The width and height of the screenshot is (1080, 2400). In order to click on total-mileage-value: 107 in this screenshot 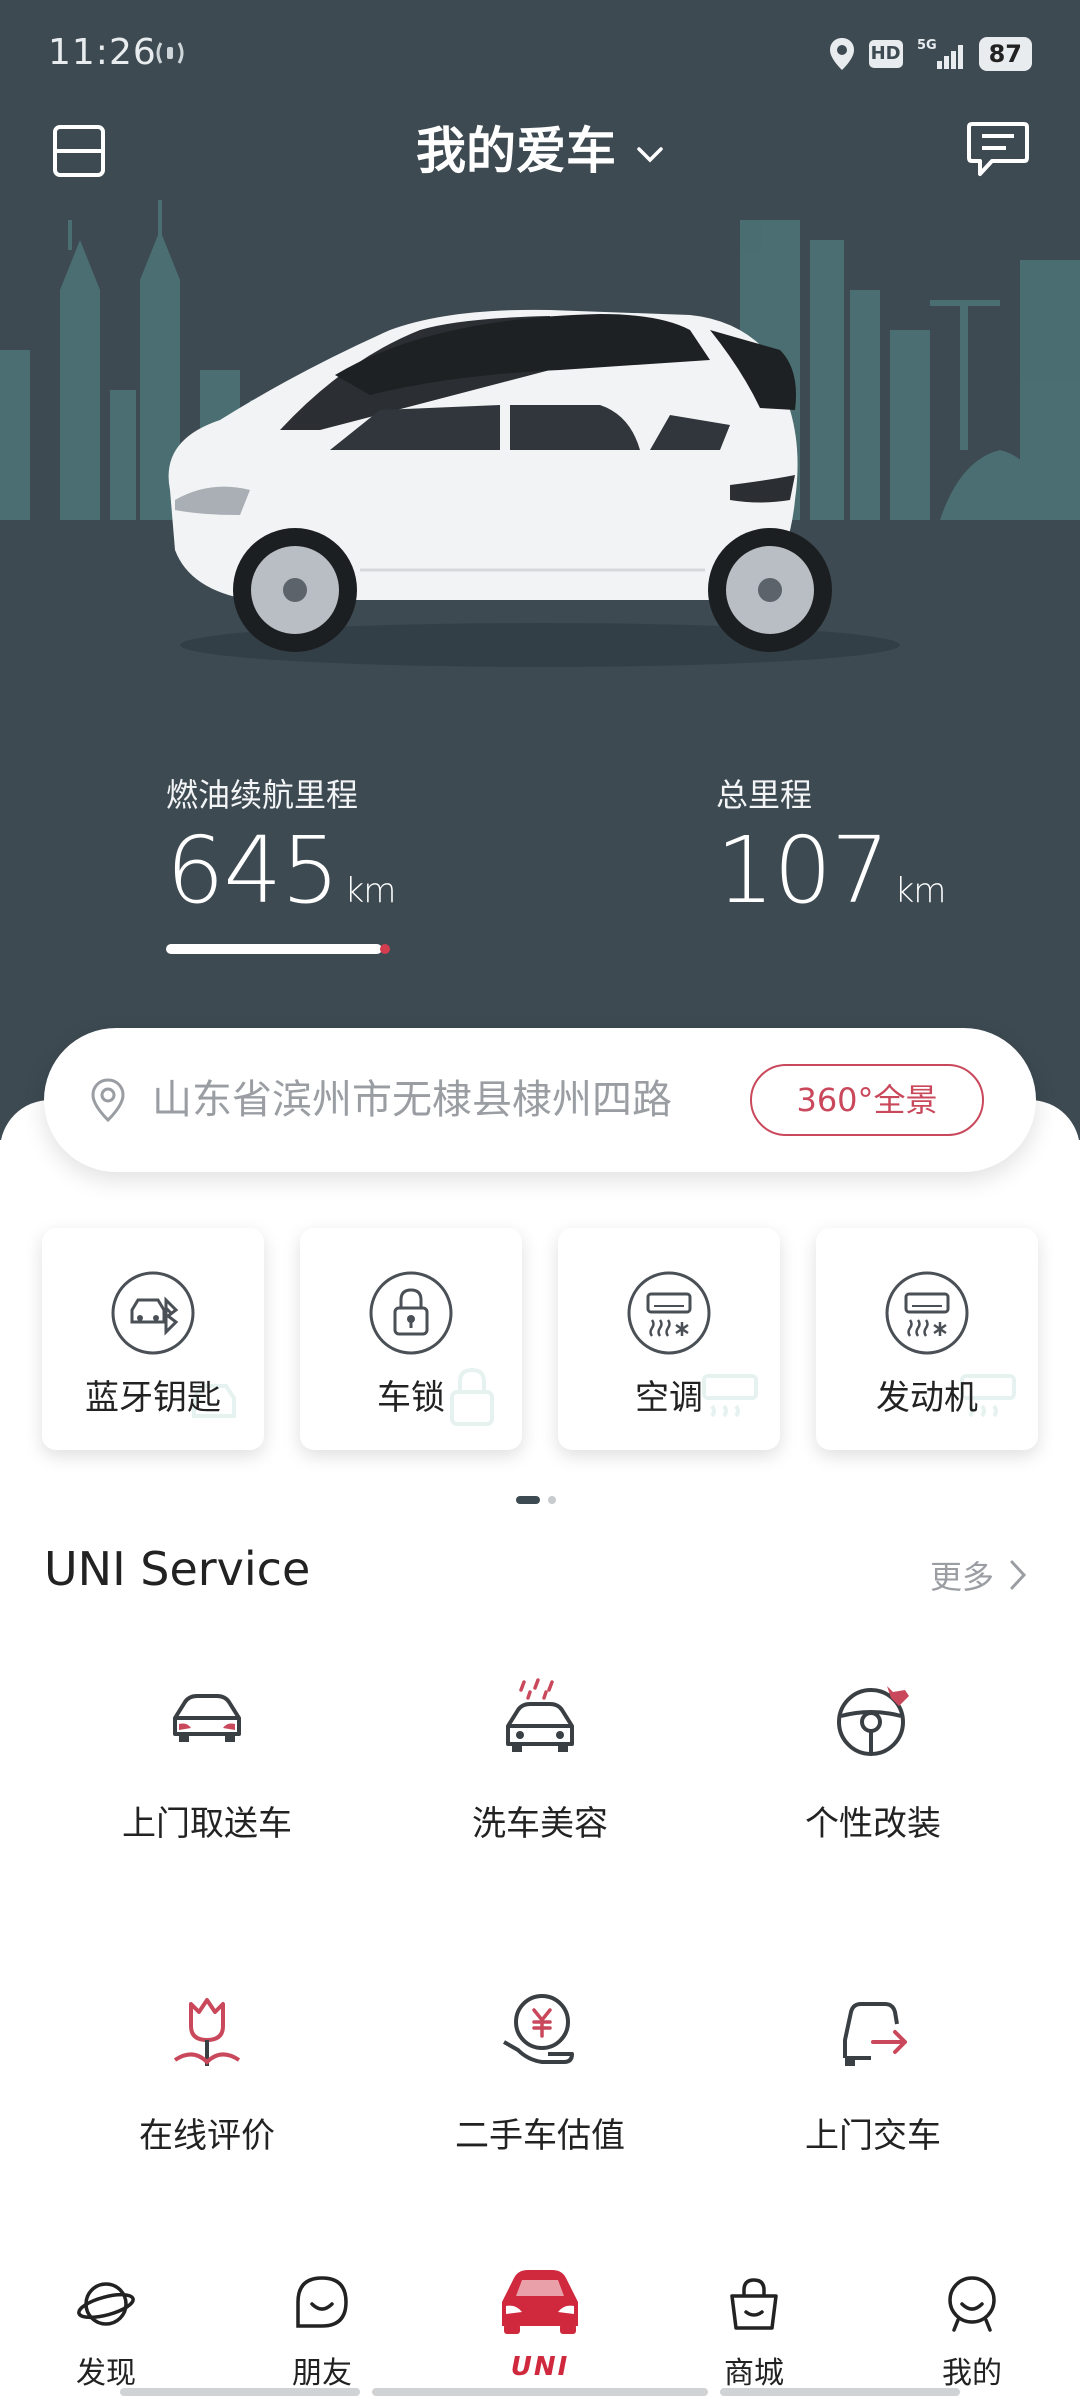, I will do `click(803, 870)`.